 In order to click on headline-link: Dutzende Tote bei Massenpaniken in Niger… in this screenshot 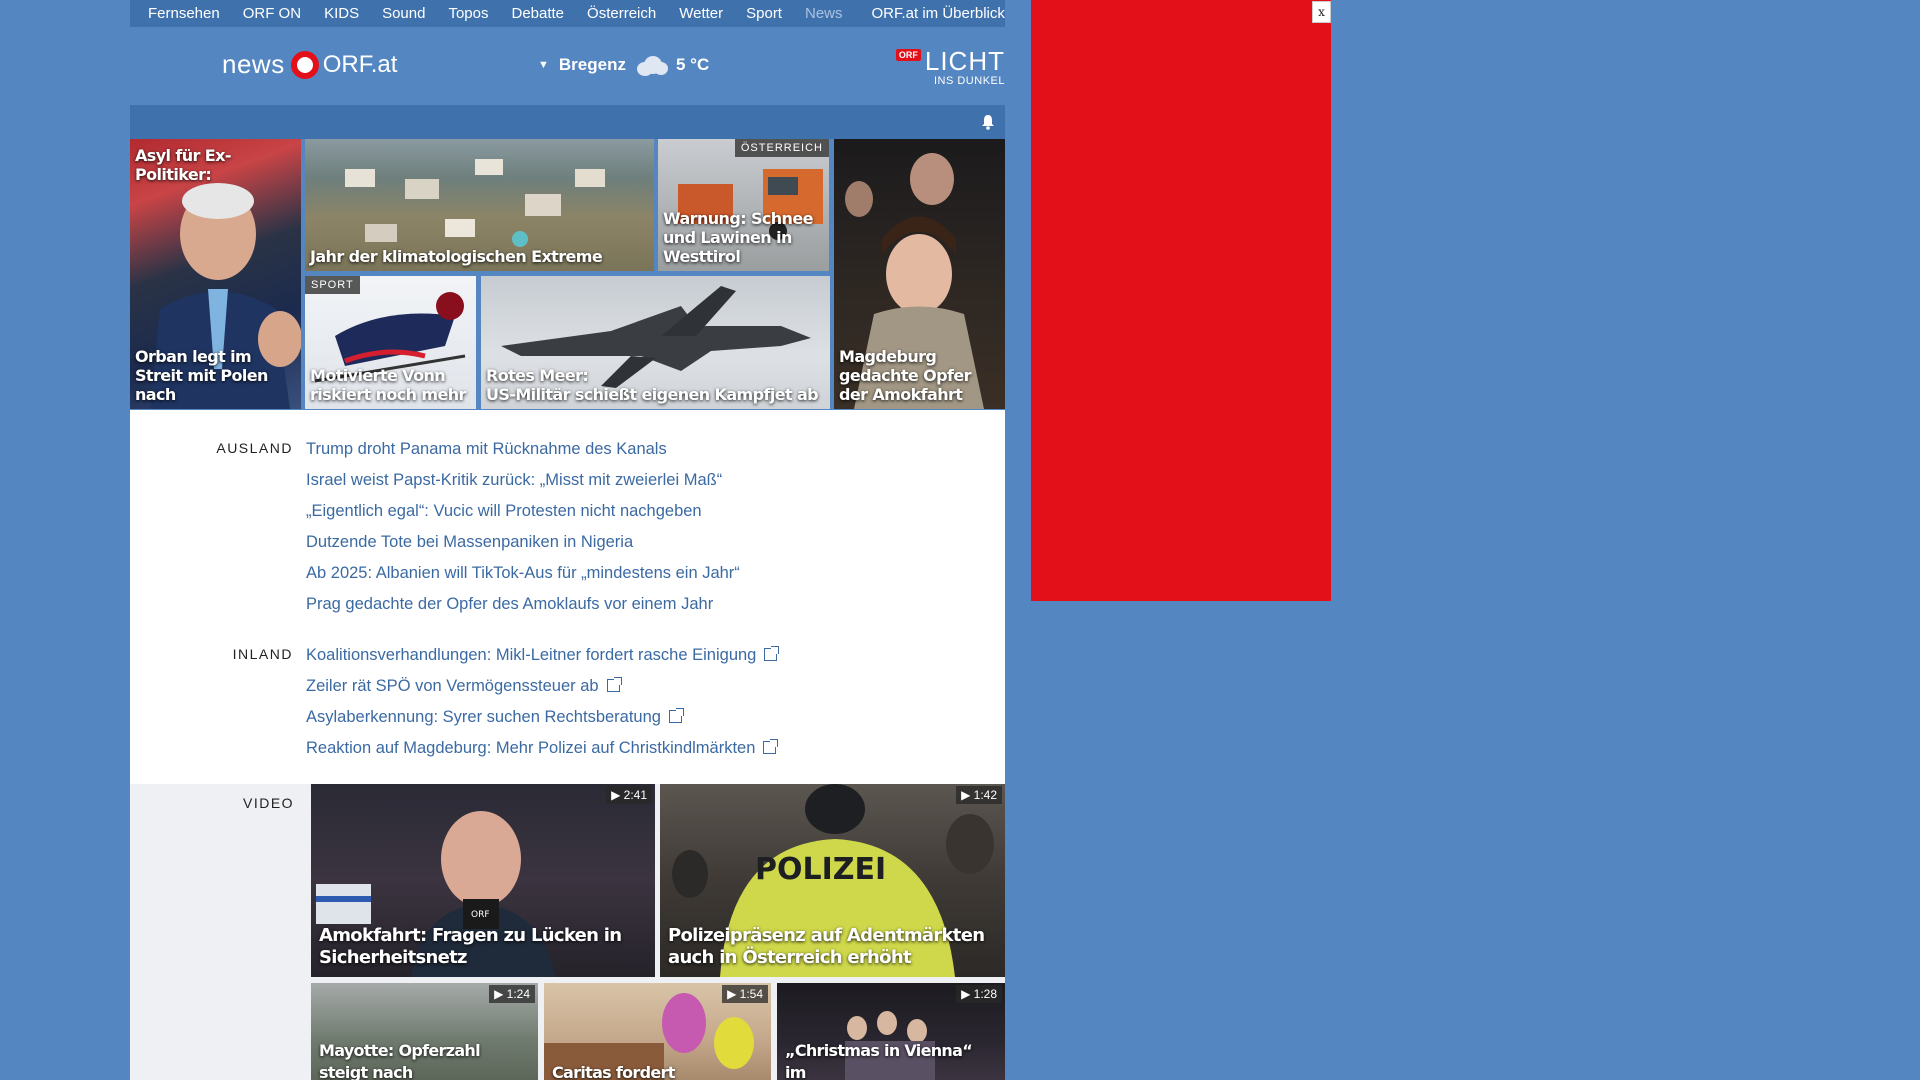, I will do `click(523, 548)`.